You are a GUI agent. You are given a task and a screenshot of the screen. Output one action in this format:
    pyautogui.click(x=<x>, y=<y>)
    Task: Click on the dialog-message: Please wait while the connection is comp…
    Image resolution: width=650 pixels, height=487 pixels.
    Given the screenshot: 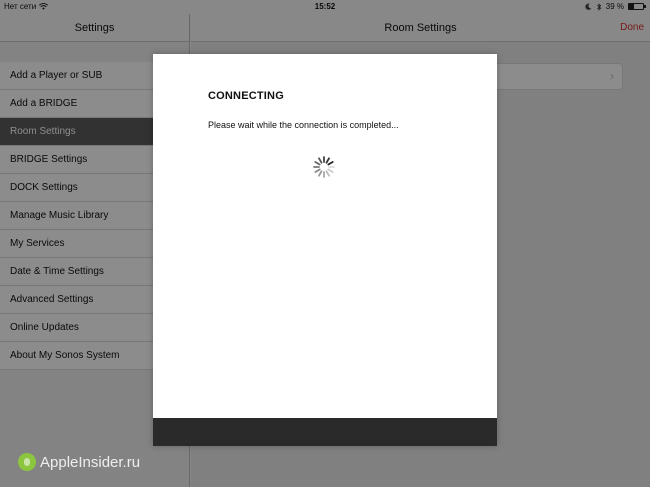 What is the action you would take?
    pyautogui.click(x=303, y=125)
    